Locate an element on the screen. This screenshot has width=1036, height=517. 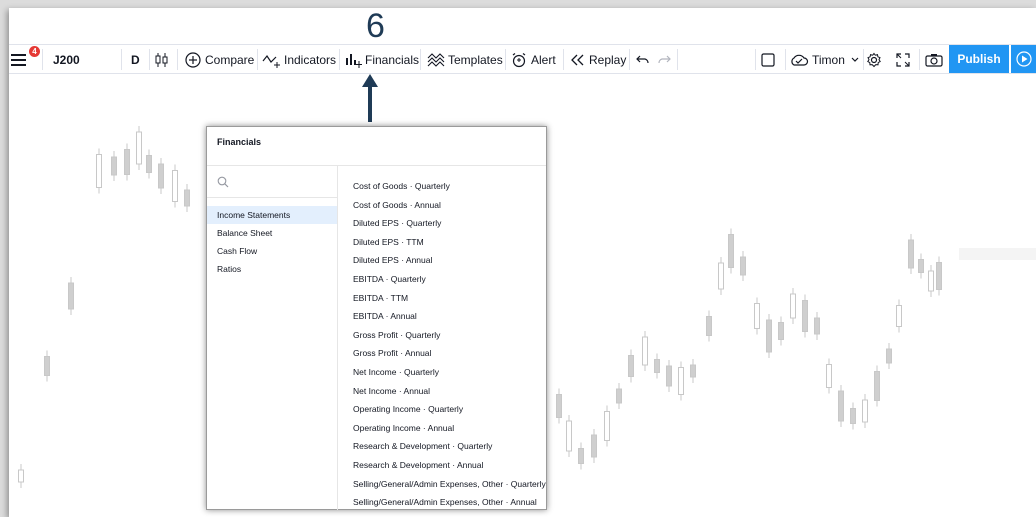
search-row is located at coordinates (272, 182).